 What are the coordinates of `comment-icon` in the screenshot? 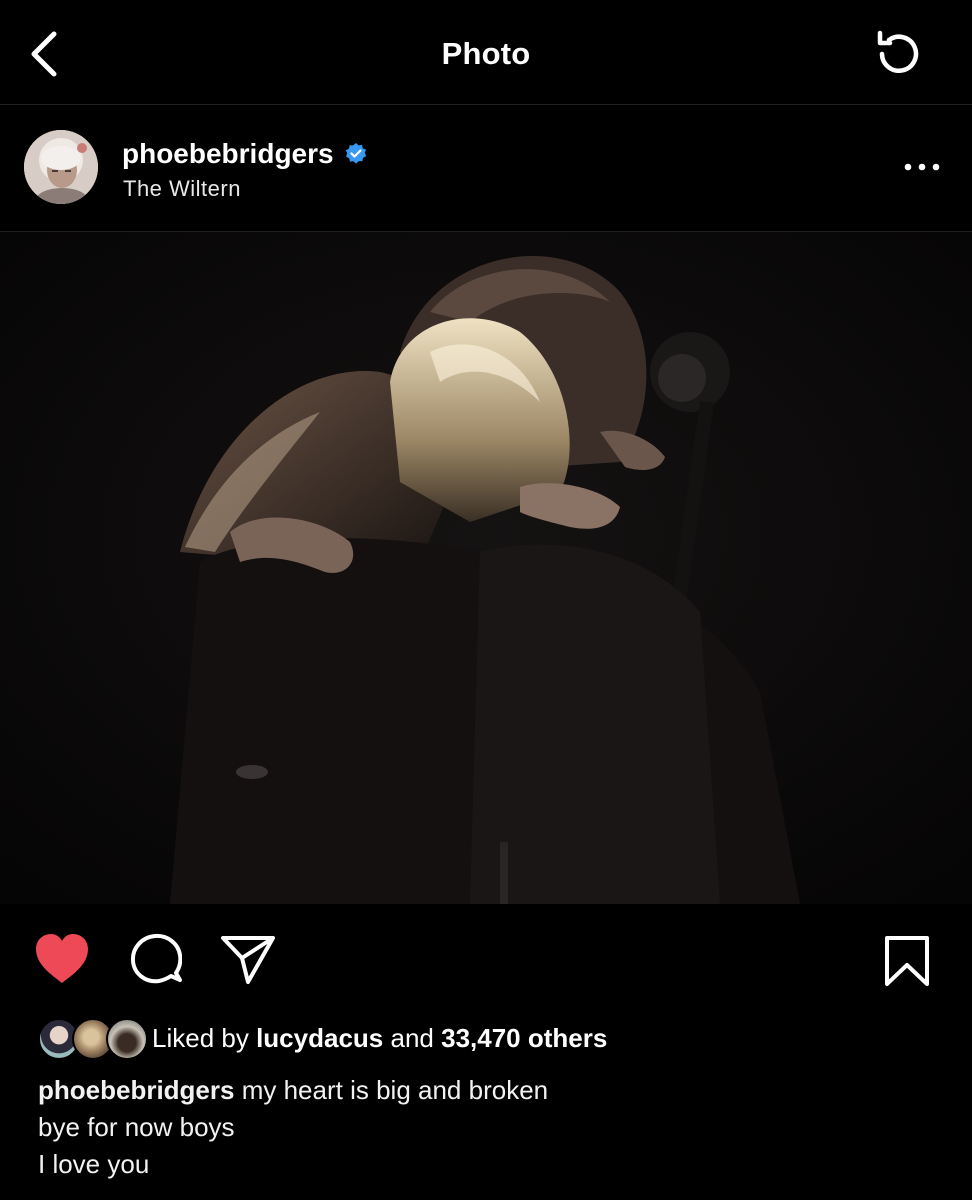 It's located at (156, 958).